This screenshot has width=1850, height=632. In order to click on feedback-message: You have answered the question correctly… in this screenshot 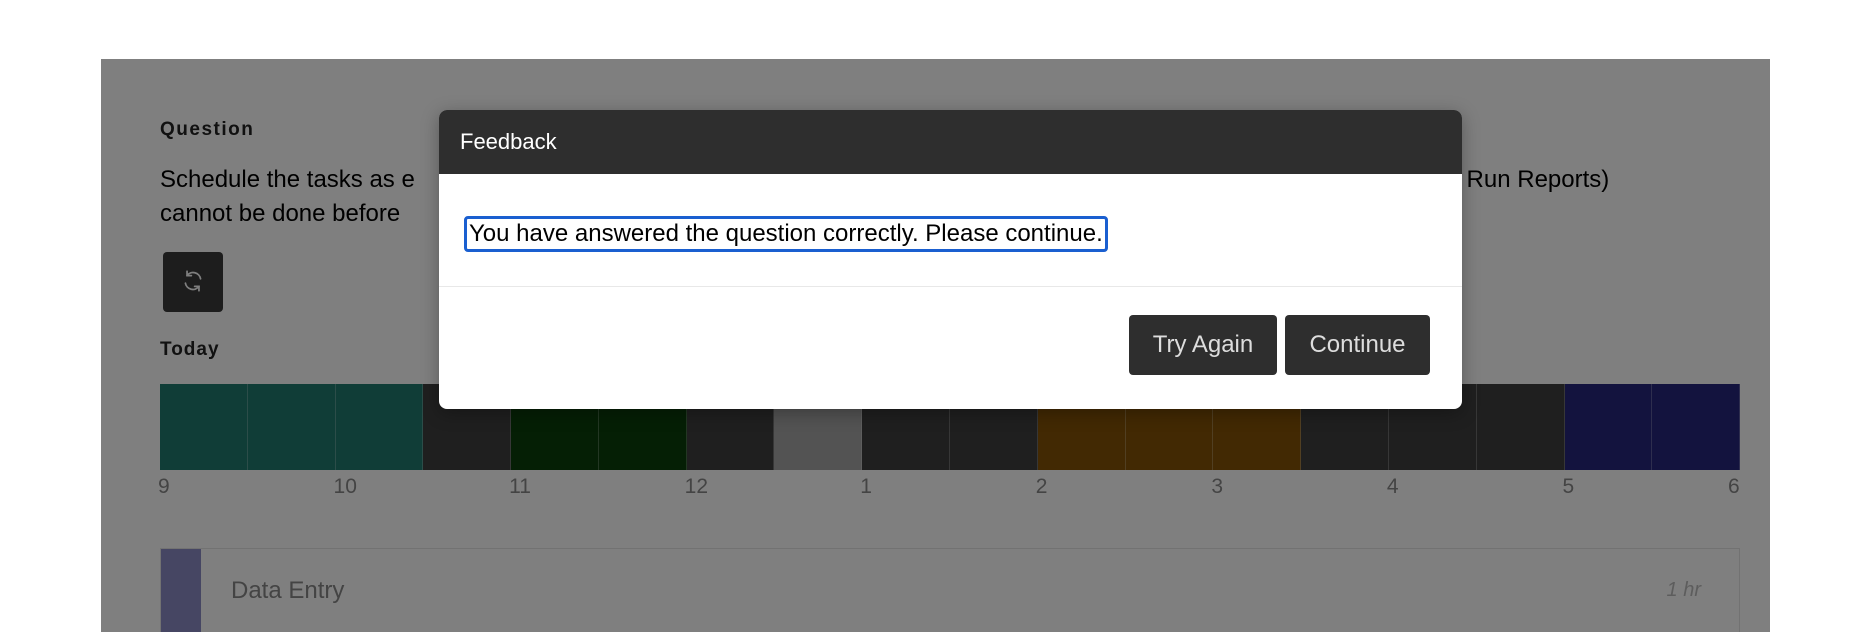, I will do `click(786, 234)`.